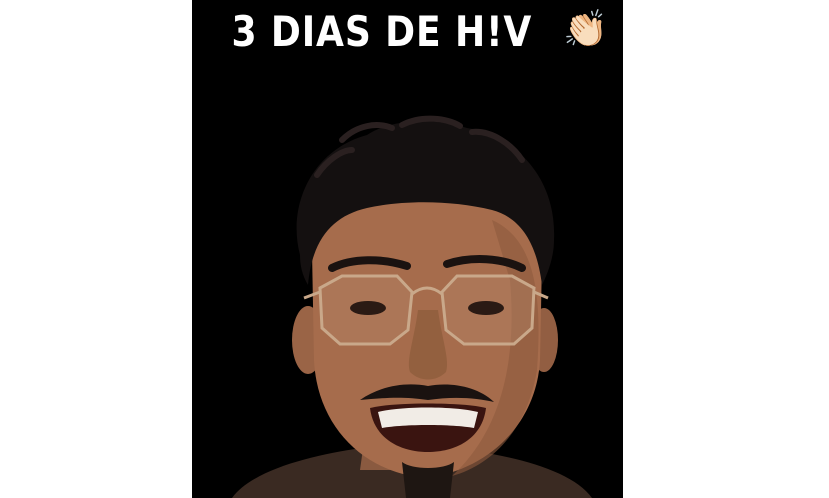 This screenshot has width=829, height=498. Describe the element at coordinates (486, 308) in the screenshot. I see `right-eye` at that location.